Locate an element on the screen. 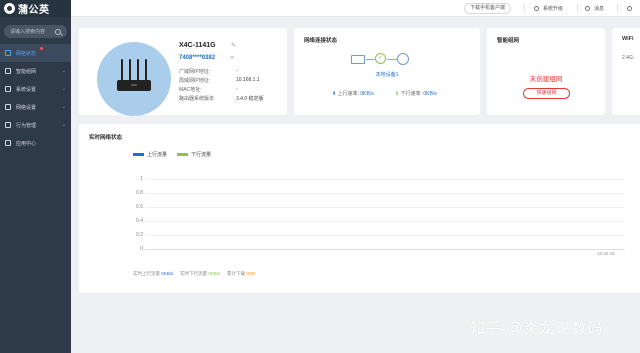  legend-download: 下行流量 is located at coordinates (194, 154).